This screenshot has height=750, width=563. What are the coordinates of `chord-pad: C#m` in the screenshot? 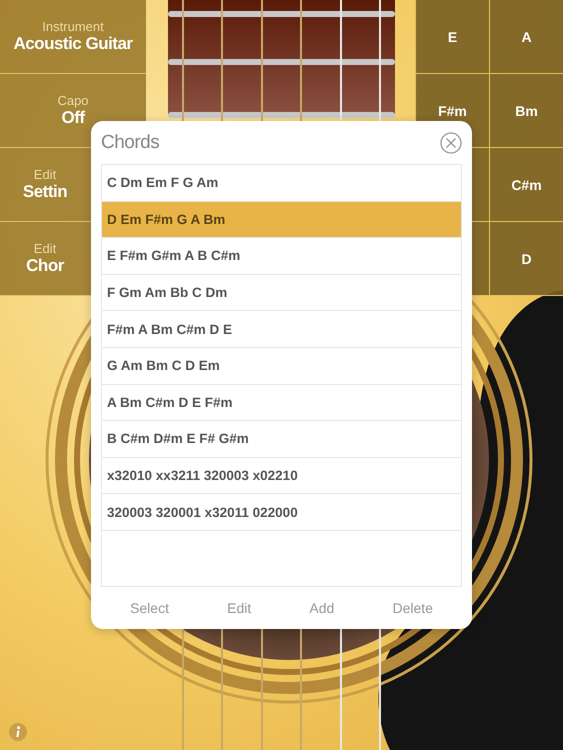 It's located at (526, 184).